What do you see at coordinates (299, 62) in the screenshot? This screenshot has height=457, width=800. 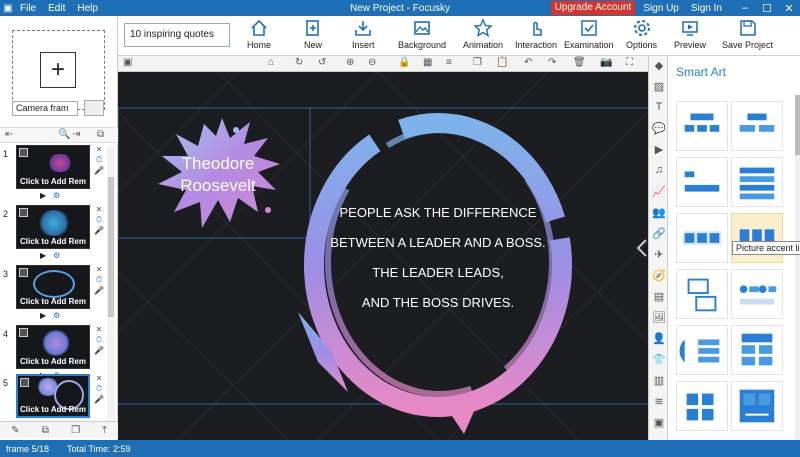 I see `rotate-right-icon: ↻` at bounding box center [299, 62].